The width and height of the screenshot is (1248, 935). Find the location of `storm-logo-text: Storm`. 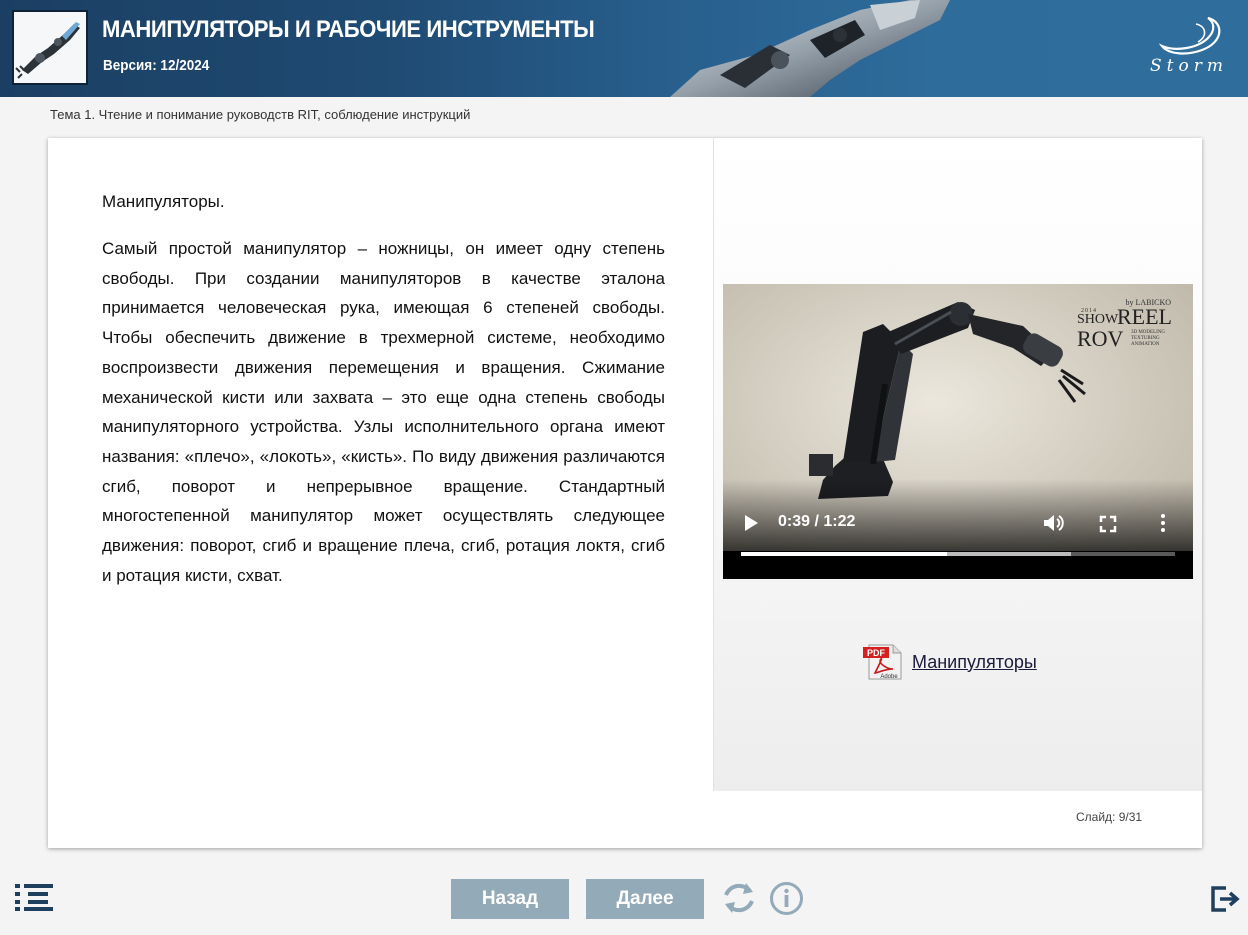

storm-logo-text: Storm is located at coordinates (1189, 66).